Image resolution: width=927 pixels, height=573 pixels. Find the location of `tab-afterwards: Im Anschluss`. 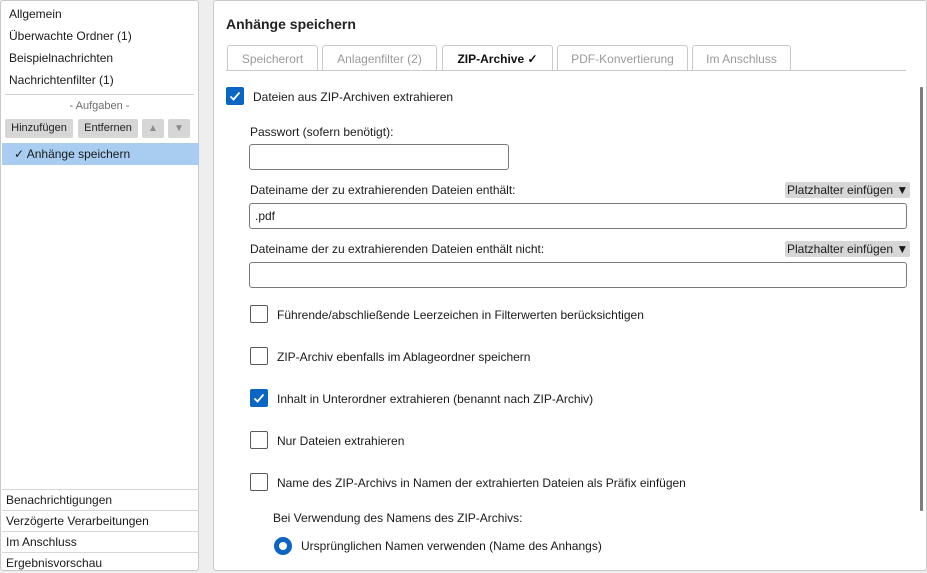

tab-afterwards: Im Anschluss is located at coordinates (741, 57).